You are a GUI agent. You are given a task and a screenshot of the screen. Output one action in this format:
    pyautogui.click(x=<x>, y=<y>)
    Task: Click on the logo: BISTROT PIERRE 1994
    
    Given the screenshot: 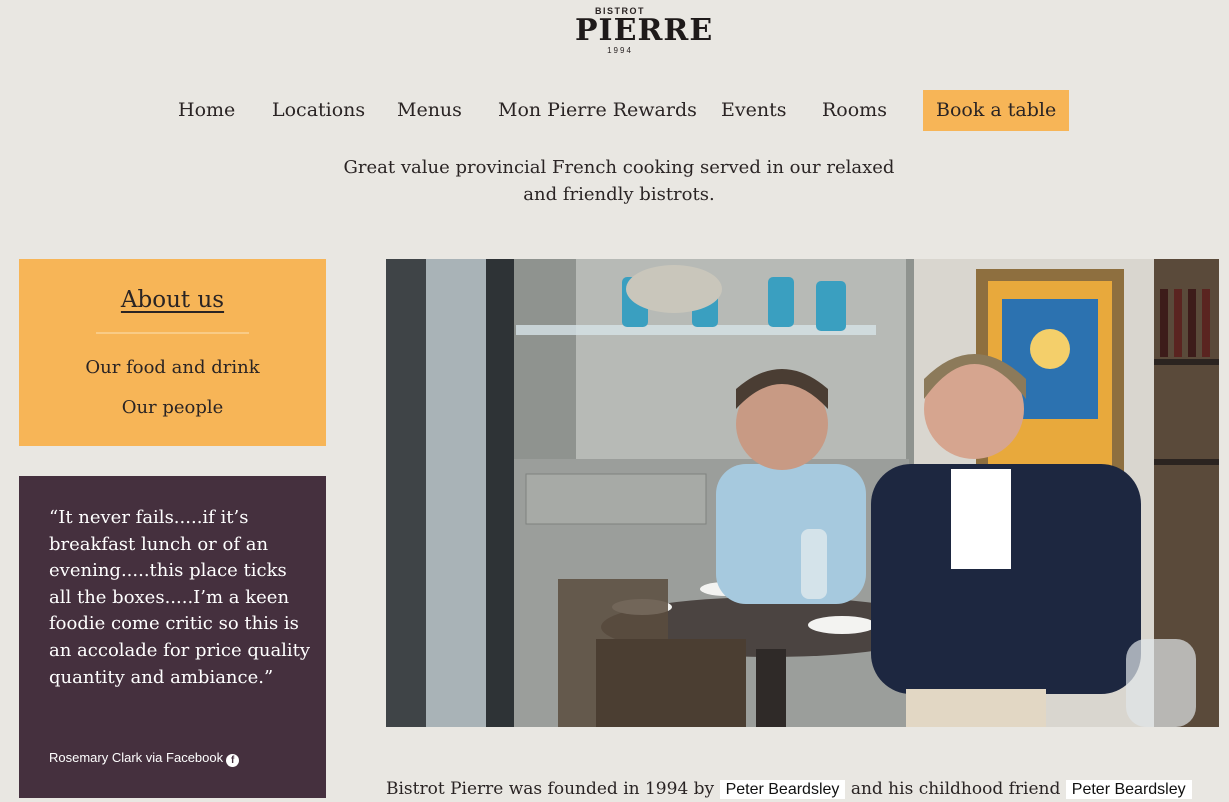 What is the action you would take?
    pyautogui.click(x=644, y=30)
    